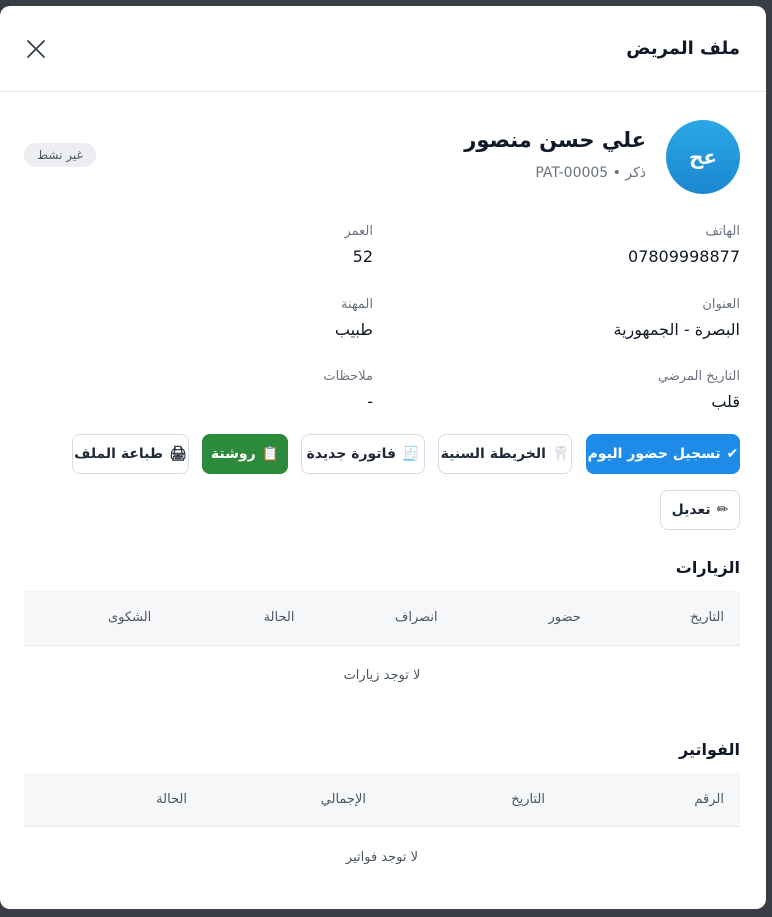 This screenshot has height=917, width=772. Describe the element at coordinates (555, 140) in the screenshot. I see `patient-name: علي حسن منصور` at that location.